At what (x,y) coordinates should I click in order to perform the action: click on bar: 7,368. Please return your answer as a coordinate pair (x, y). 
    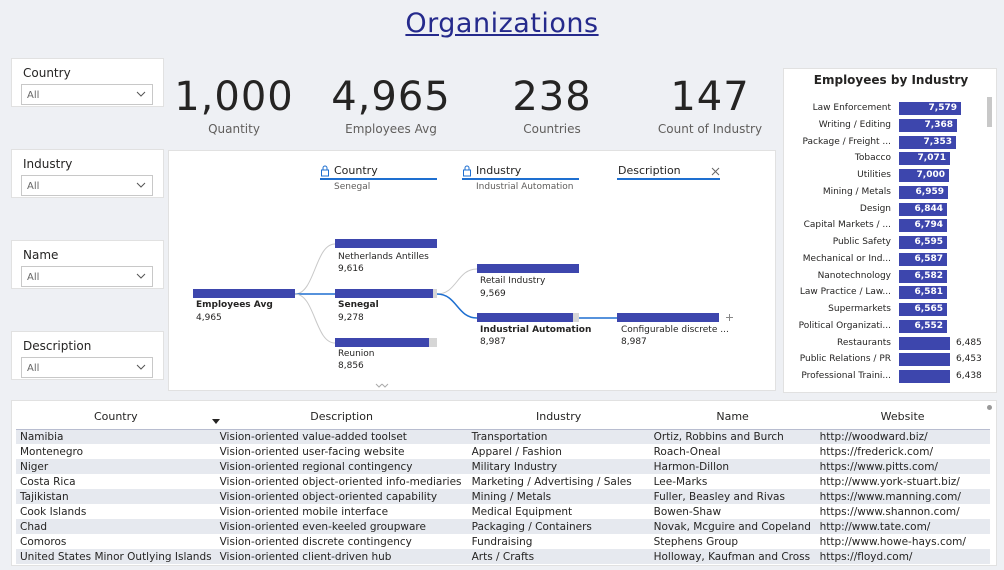
    Looking at the image, I should click on (928, 125).